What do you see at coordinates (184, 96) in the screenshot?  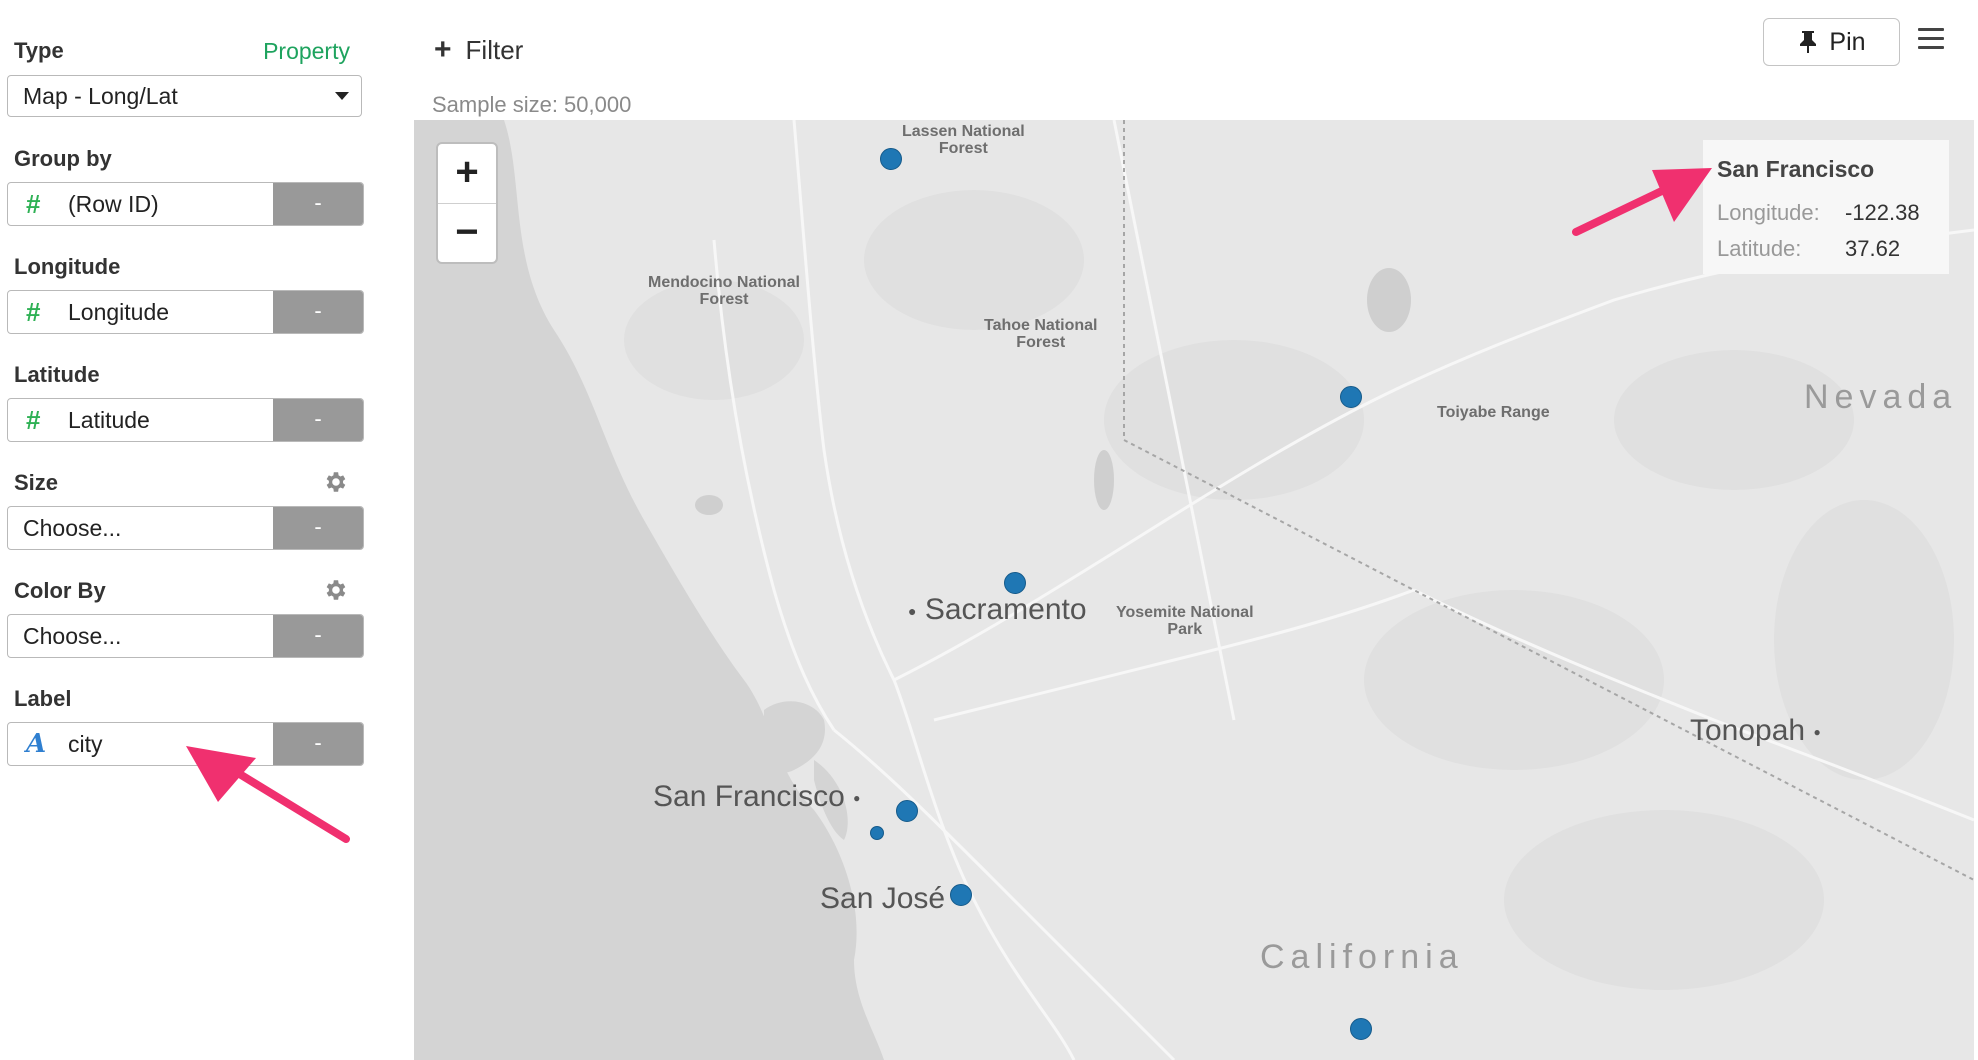 I see `chart-type-select: Map - Long/Lat` at bounding box center [184, 96].